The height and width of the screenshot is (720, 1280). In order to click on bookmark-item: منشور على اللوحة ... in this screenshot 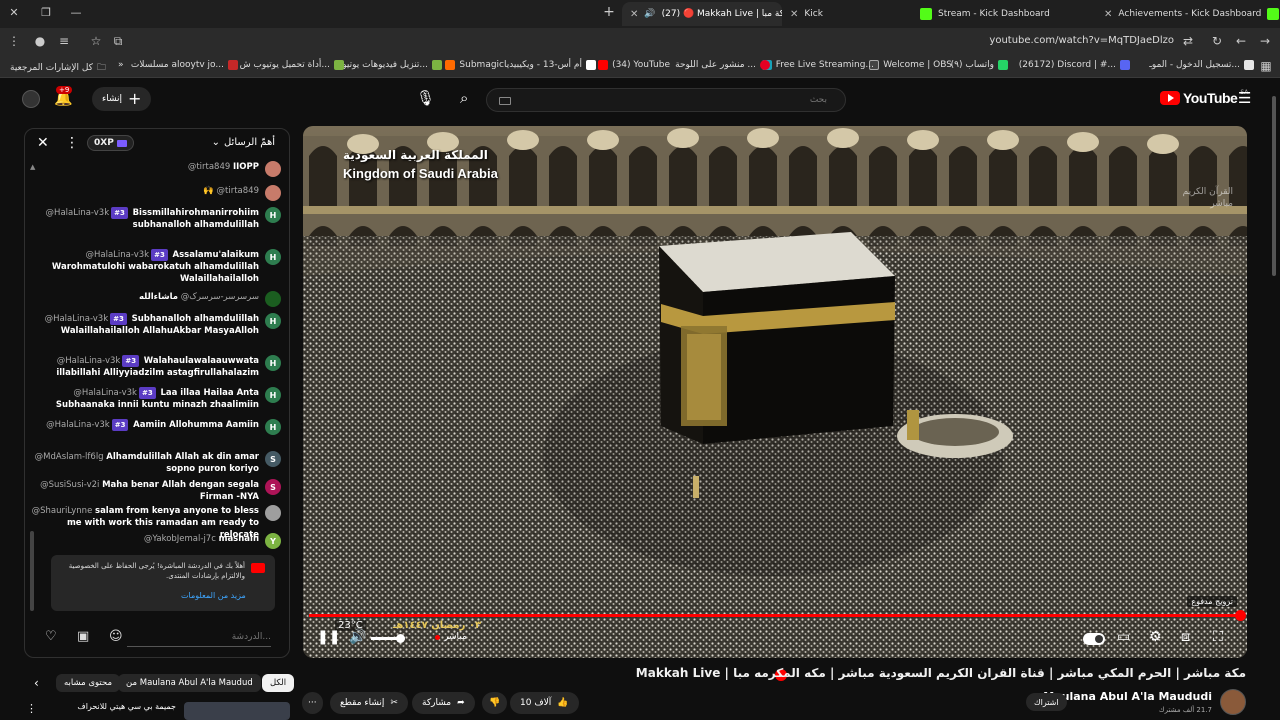, I will do `click(722, 65)`.